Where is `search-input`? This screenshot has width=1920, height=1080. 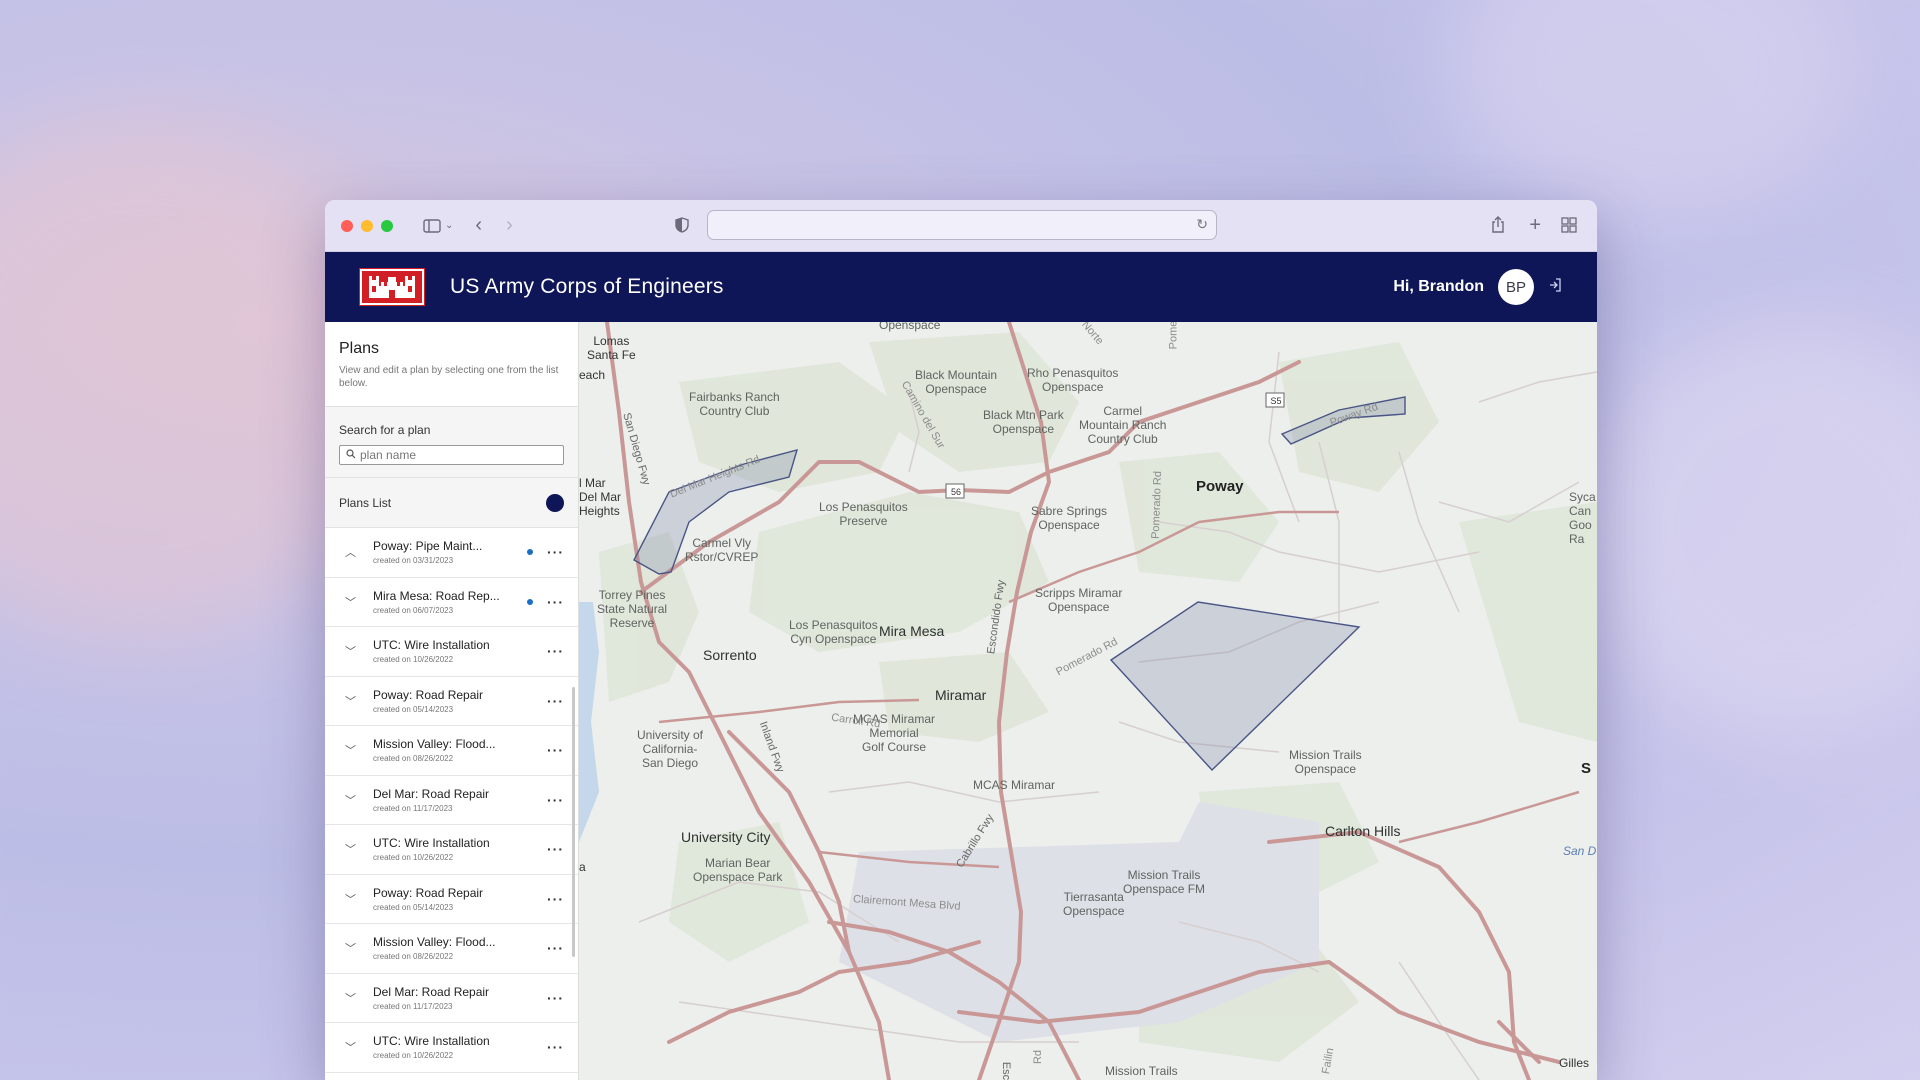 search-input is located at coordinates (450, 455).